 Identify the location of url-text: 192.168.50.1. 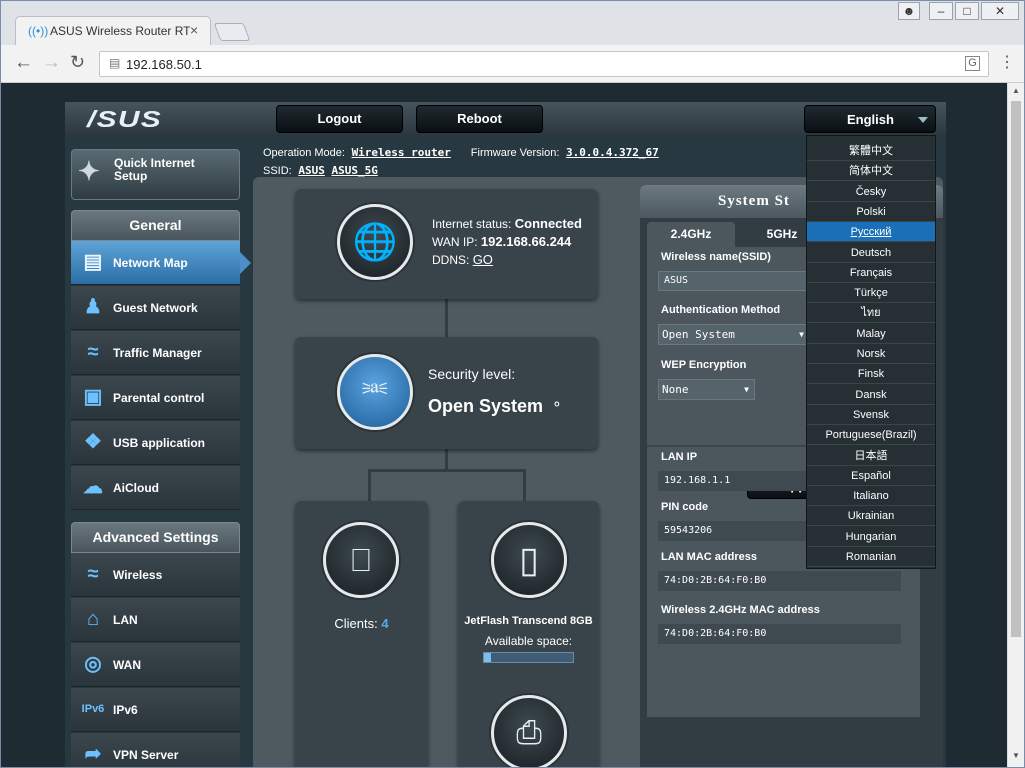
(164, 64).